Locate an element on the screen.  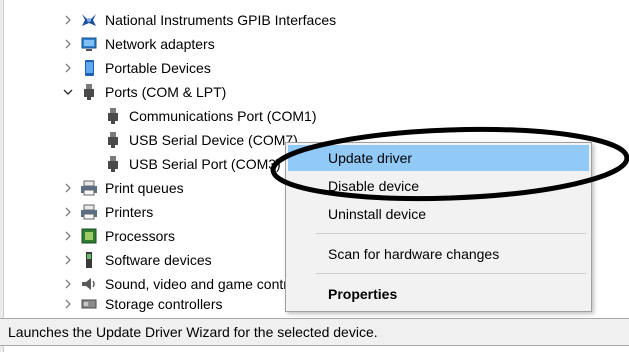
software-device-icon is located at coordinates (89, 260).